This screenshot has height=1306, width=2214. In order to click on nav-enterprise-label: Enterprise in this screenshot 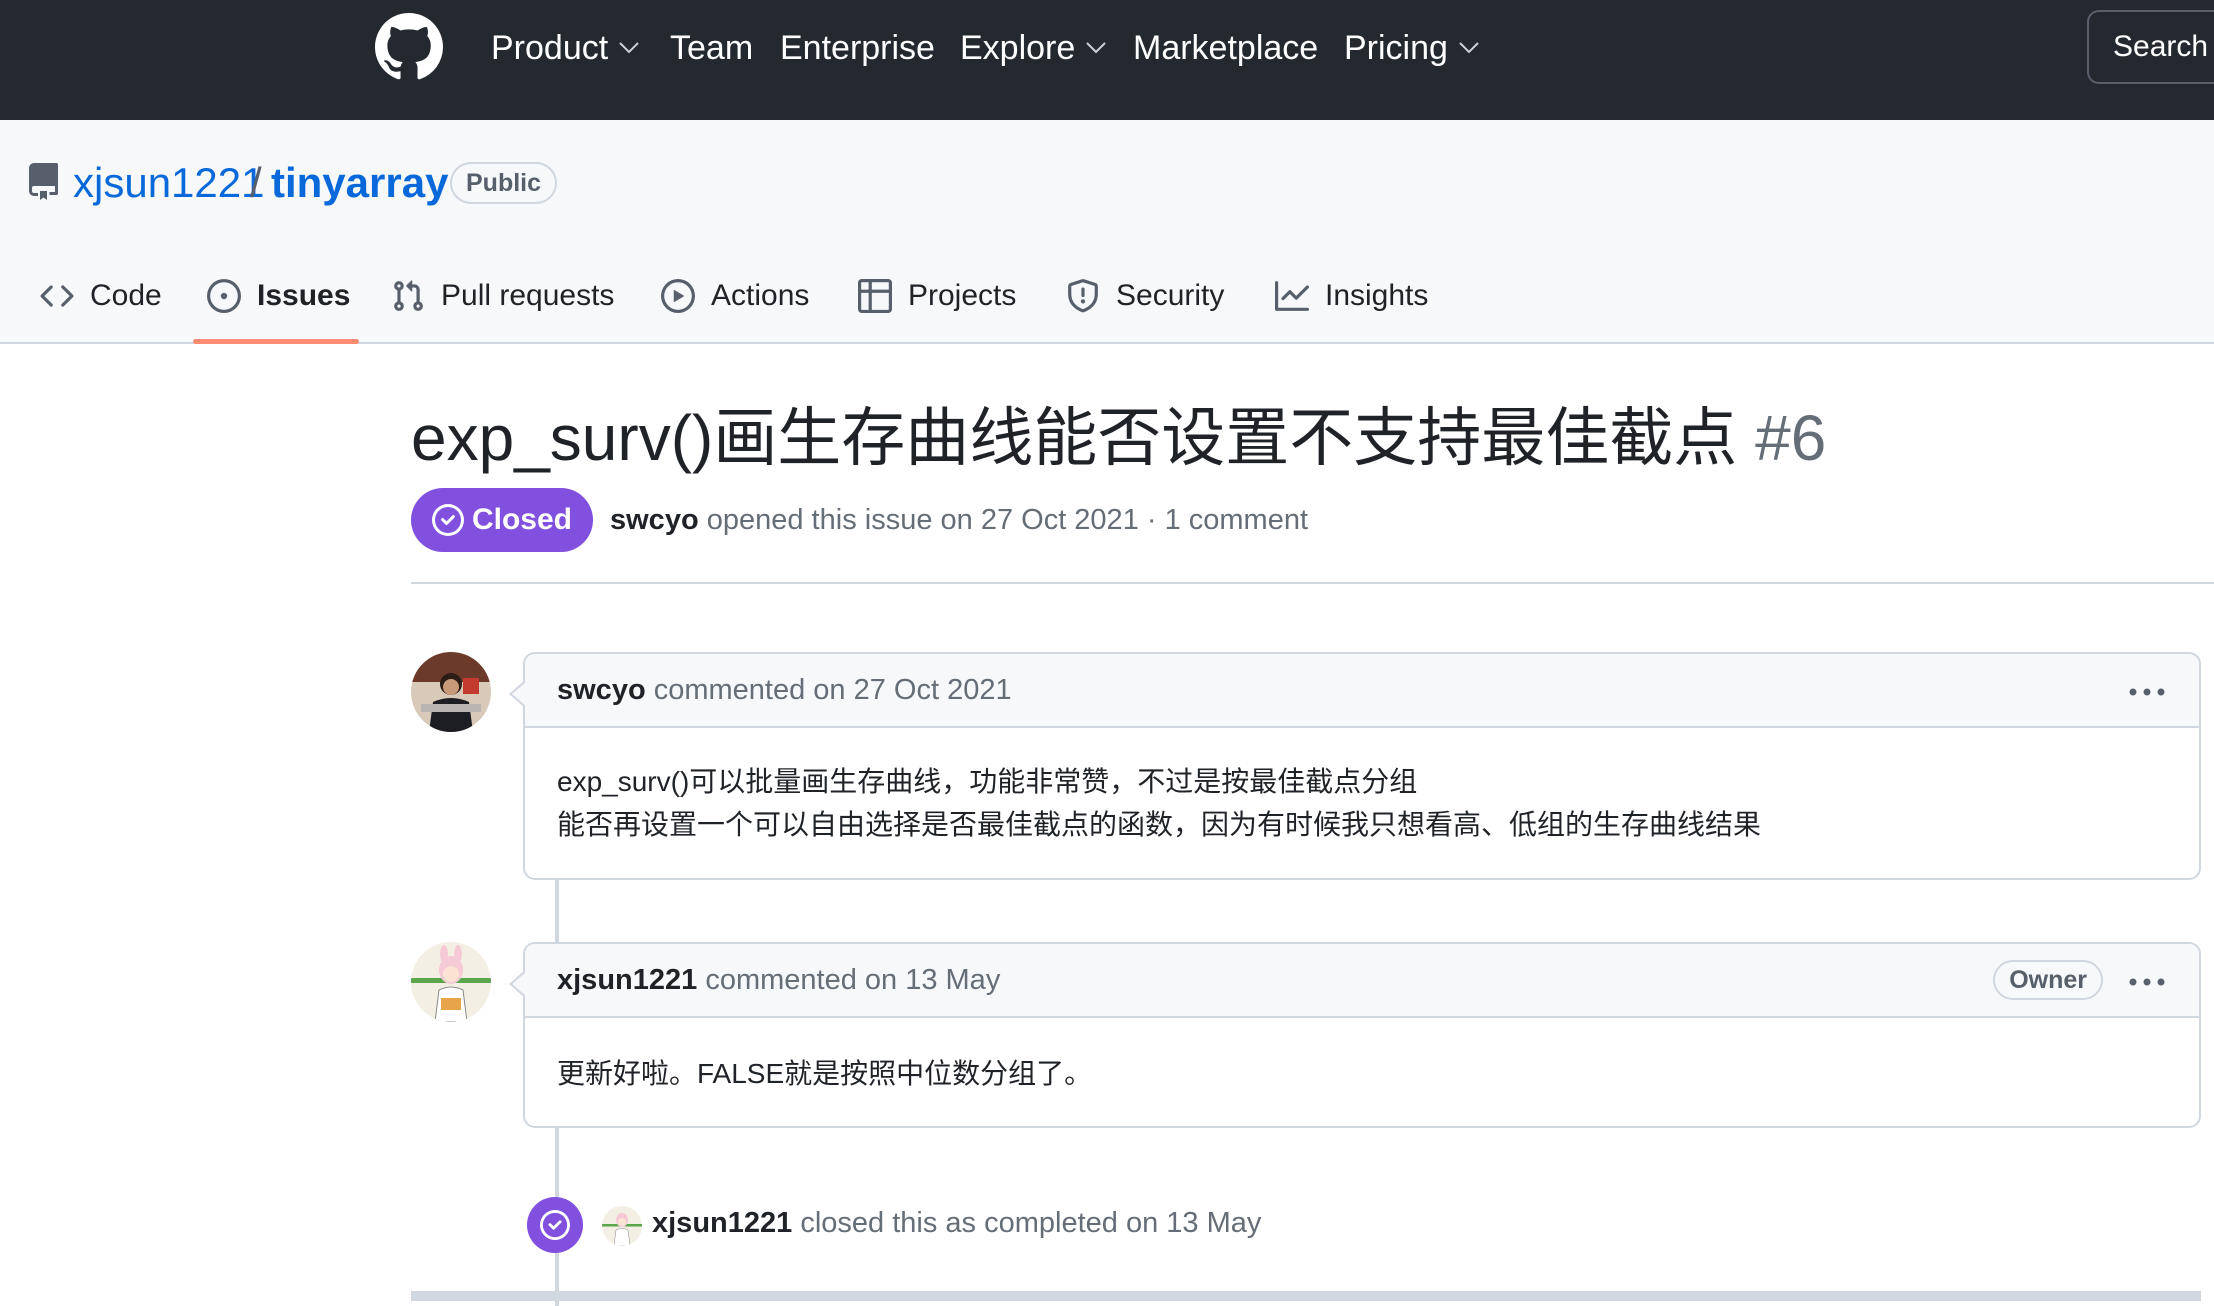, I will do `click(857, 48)`.